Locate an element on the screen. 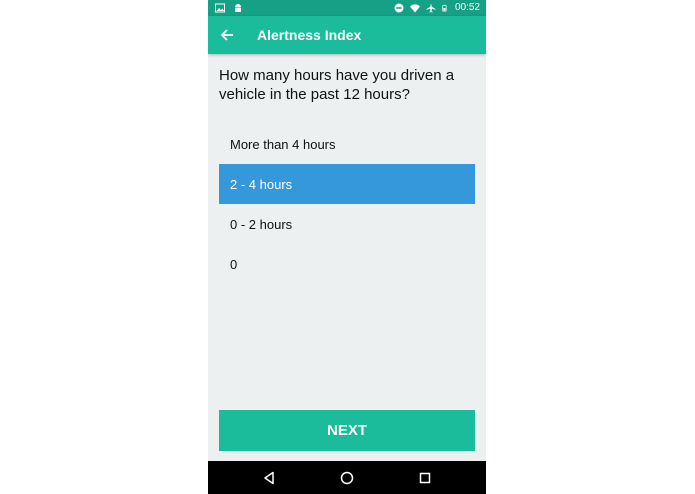 This screenshot has width=695, height=494. nav-back-button is located at coordinates (269, 478).